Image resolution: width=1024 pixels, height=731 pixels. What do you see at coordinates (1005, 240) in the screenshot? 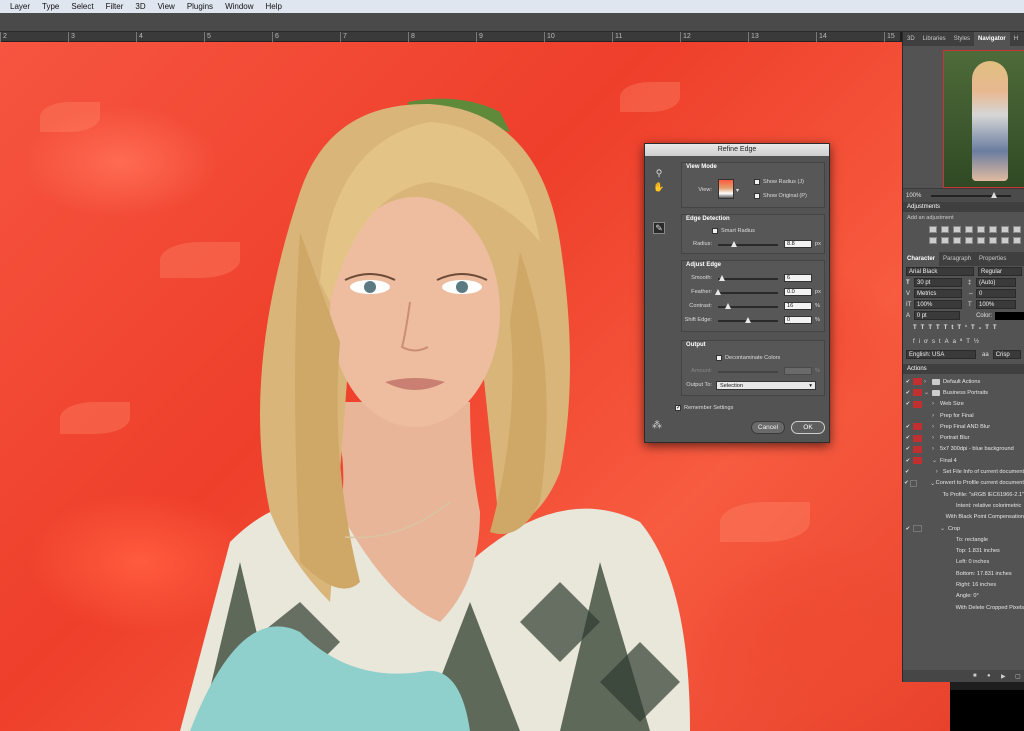
I see `gradient-map-icon` at bounding box center [1005, 240].